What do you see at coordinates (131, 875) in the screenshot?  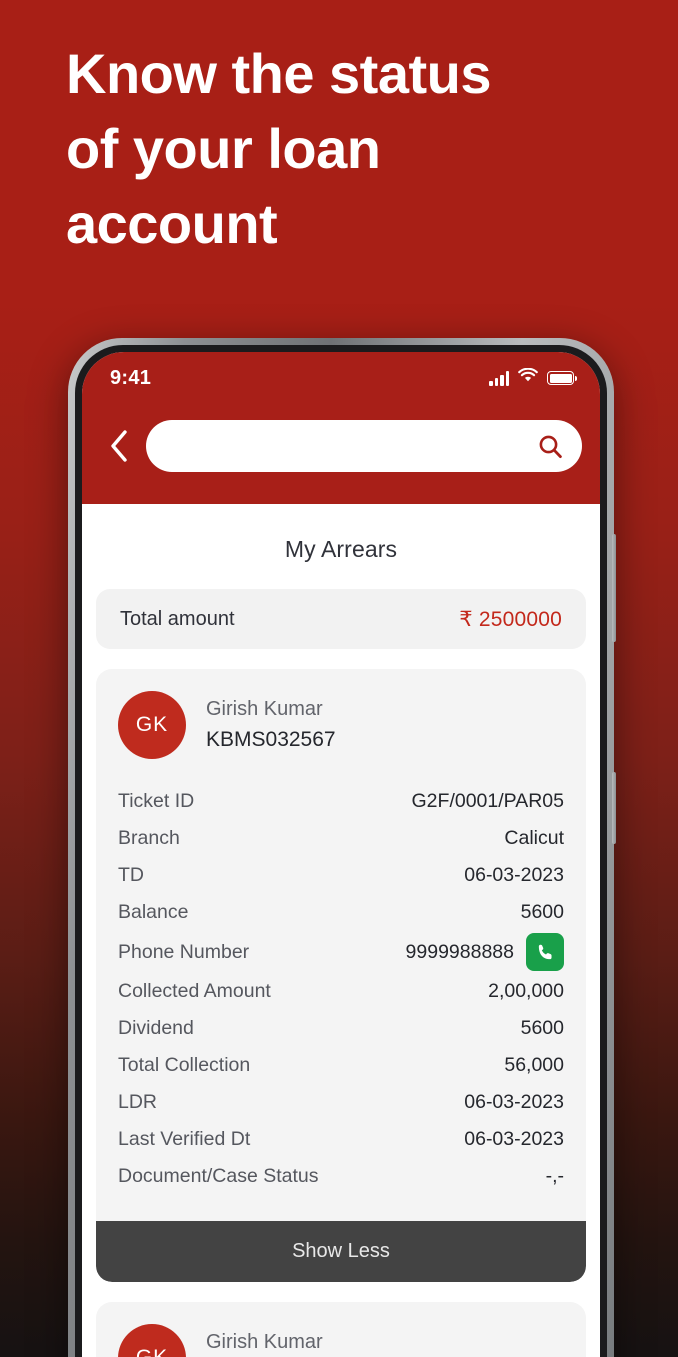 I see `detail-label: TD` at bounding box center [131, 875].